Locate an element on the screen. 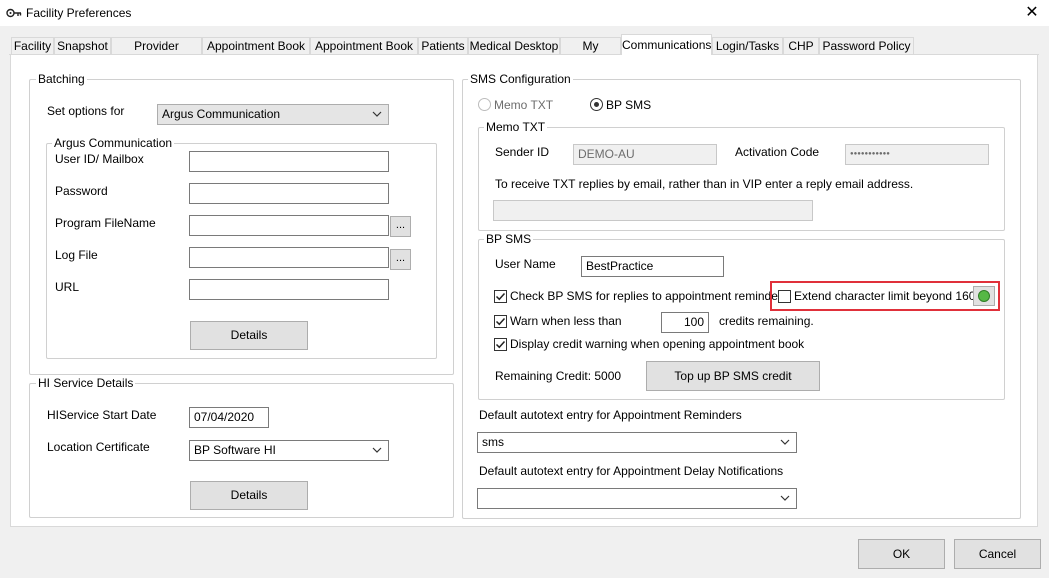  user-id-label: User ID/ Mailbox is located at coordinates (99, 159).